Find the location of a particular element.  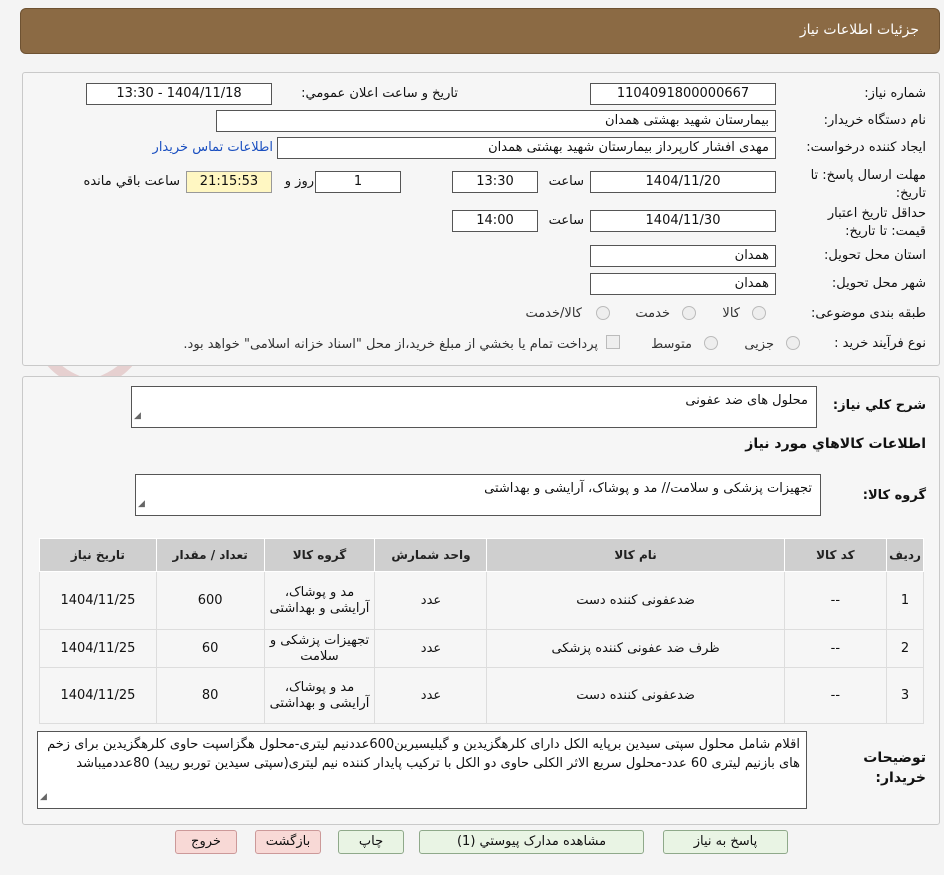

buyer-org-field: بیمارستان شهید بهشتی همدان is located at coordinates (496, 121).